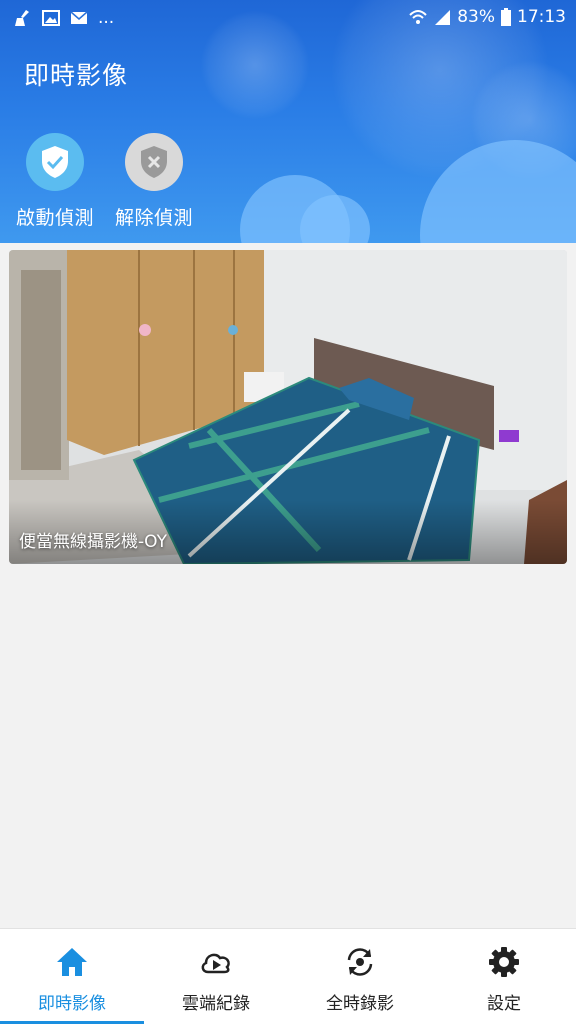 The width and height of the screenshot is (576, 1024). Describe the element at coordinates (541, 17) in the screenshot. I see `clock: 17:13` at that location.